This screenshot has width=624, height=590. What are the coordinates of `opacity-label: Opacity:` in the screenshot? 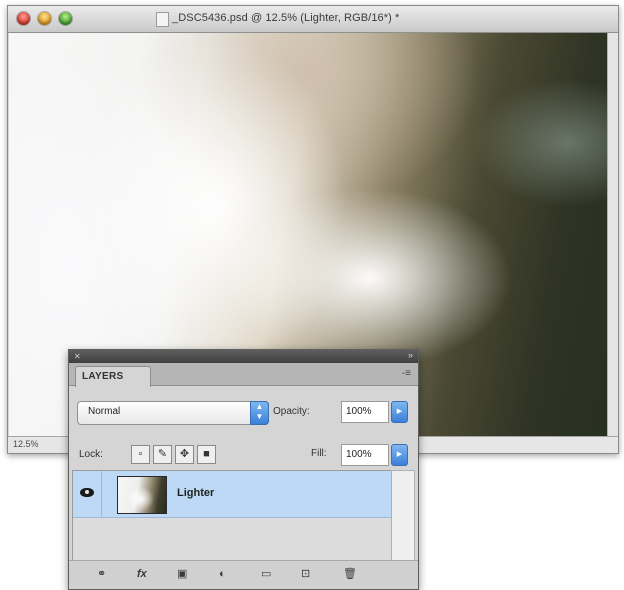 It's located at (291, 411).